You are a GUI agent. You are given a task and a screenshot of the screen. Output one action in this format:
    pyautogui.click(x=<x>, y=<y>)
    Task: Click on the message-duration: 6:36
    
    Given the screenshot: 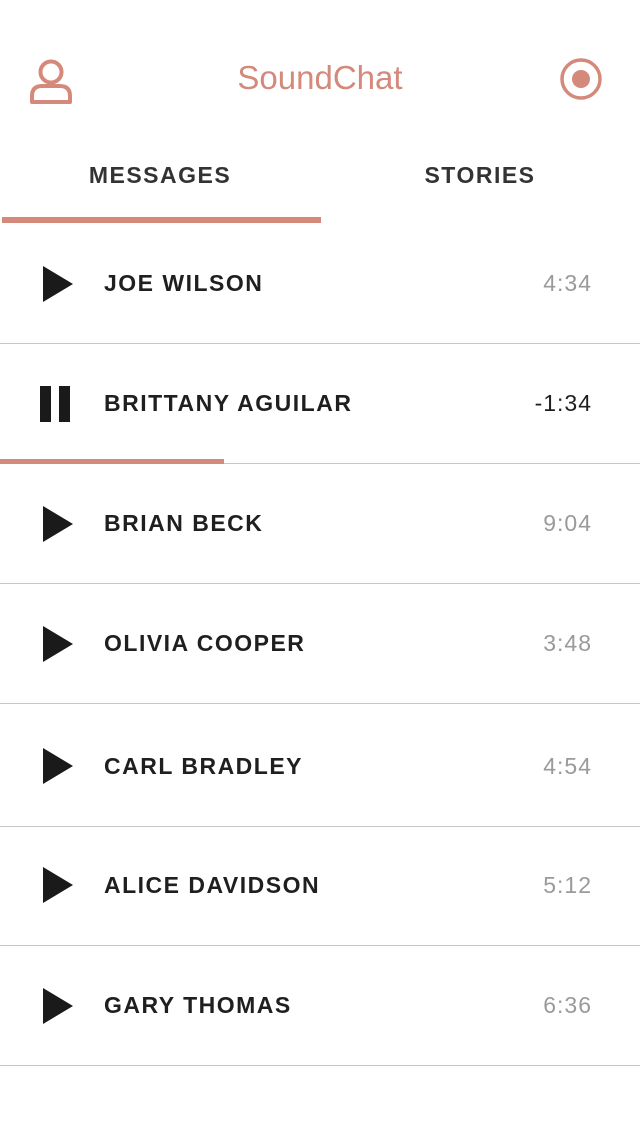 What is the action you would take?
    pyautogui.click(x=567, y=1005)
    